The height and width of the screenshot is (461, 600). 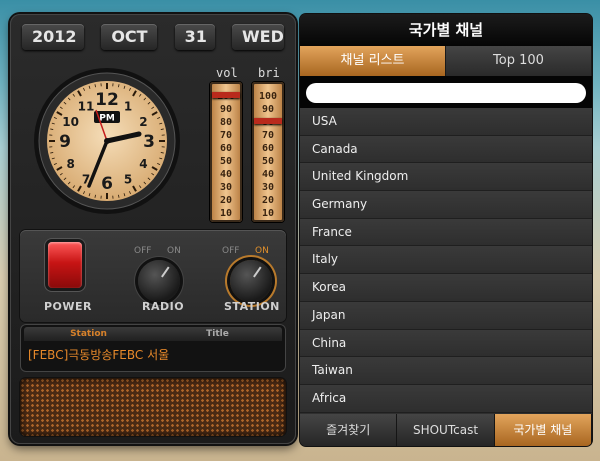 I want to click on list-item: France, so click(x=446, y=232).